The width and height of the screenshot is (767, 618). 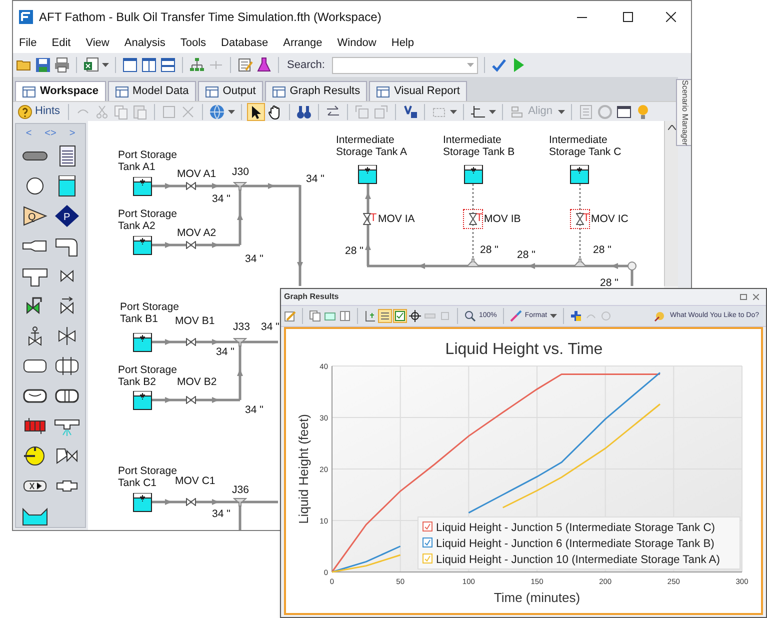 I want to click on reservoir-icon, so click(x=34, y=516).